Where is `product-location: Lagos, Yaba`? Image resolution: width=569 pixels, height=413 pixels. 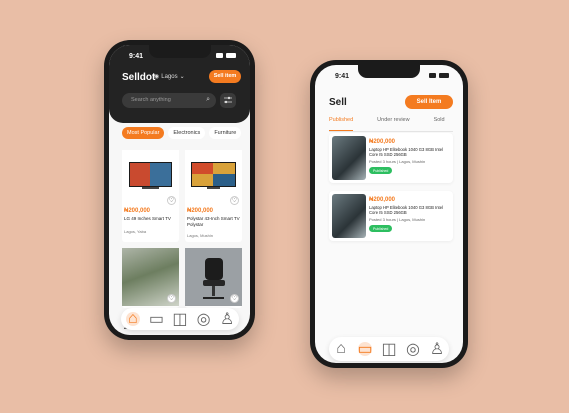 product-location: Lagos, Yaba is located at coordinates (135, 231).